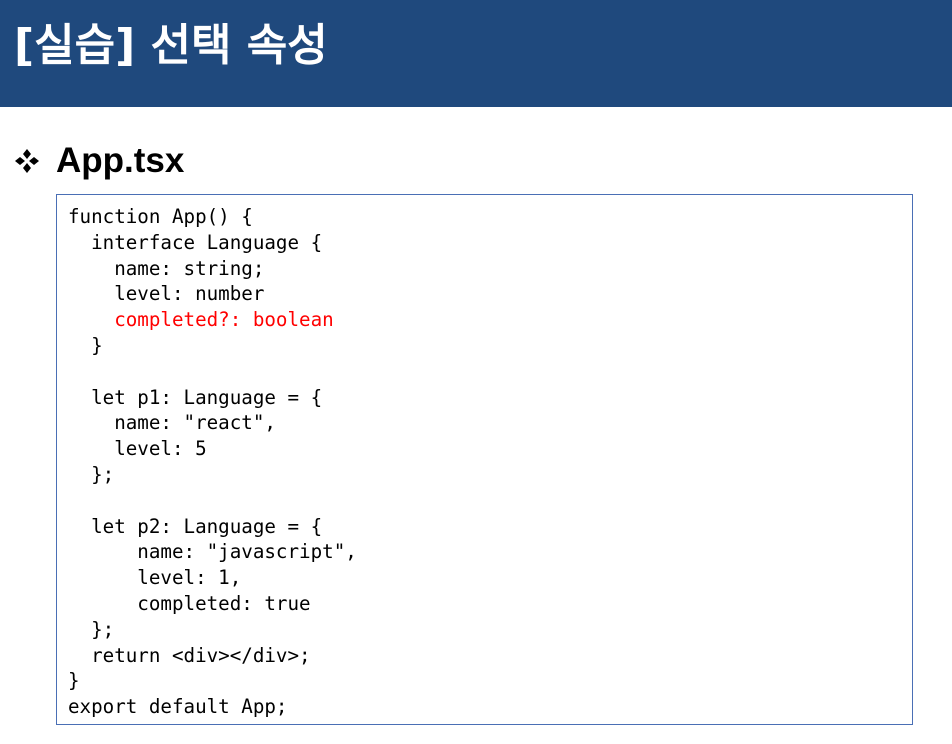 The width and height of the screenshot is (952, 744). What do you see at coordinates (172, 423) in the screenshot?
I see `code-line: name: "react",` at bounding box center [172, 423].